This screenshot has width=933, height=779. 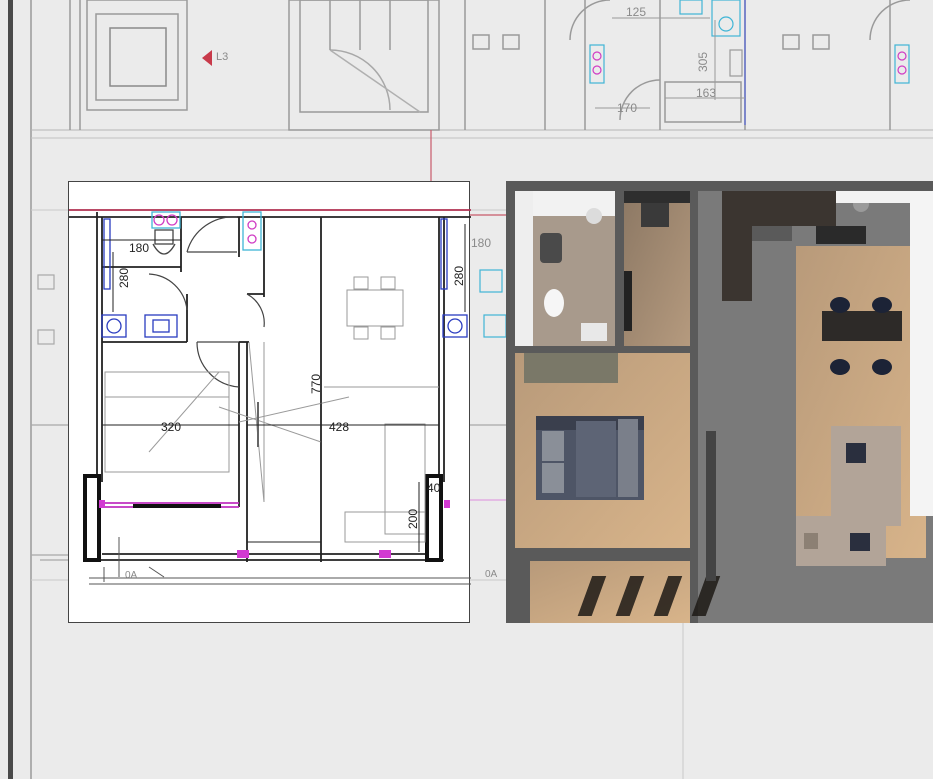 I want to click on dim-neighbor-width: 180, so click(x=481, y=243).